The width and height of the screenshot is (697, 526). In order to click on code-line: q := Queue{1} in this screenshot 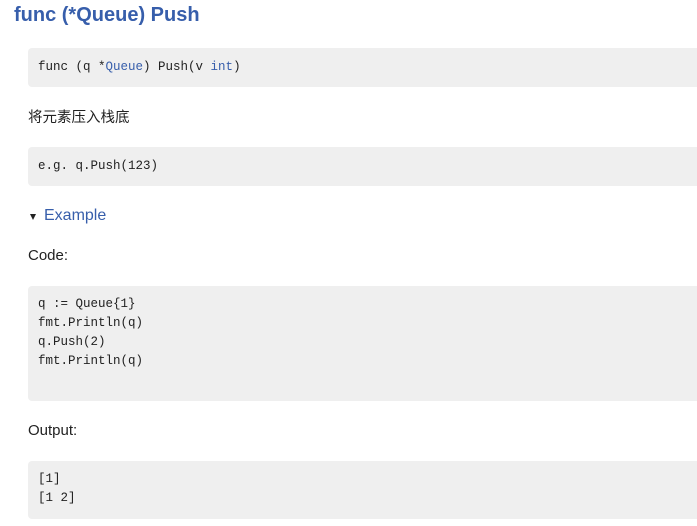, I will do `click(87, 304)`.